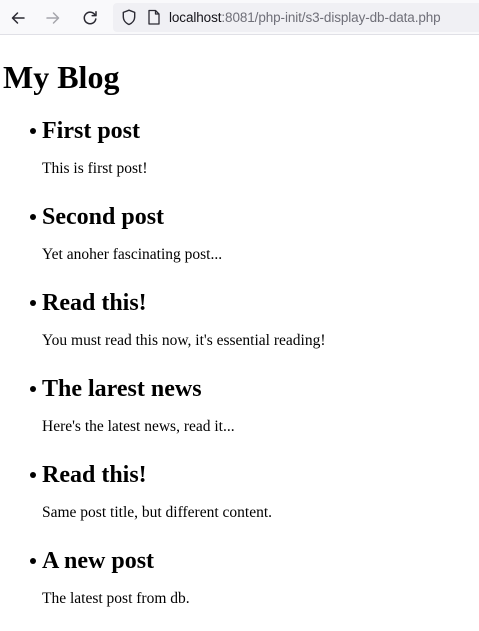 Image resolution: width=479 pixels, height=631 pixels. I want to click on post-title: Second post, so click(103, 217).